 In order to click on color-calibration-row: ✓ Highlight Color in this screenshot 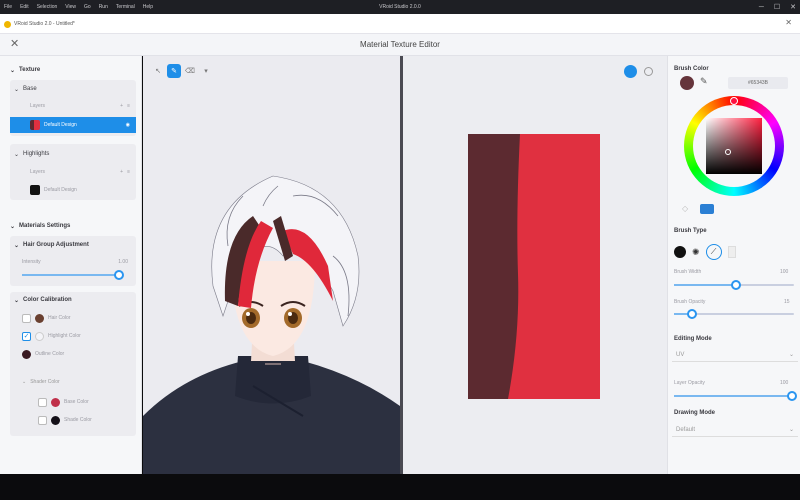, I will do `click(51, 336)`.